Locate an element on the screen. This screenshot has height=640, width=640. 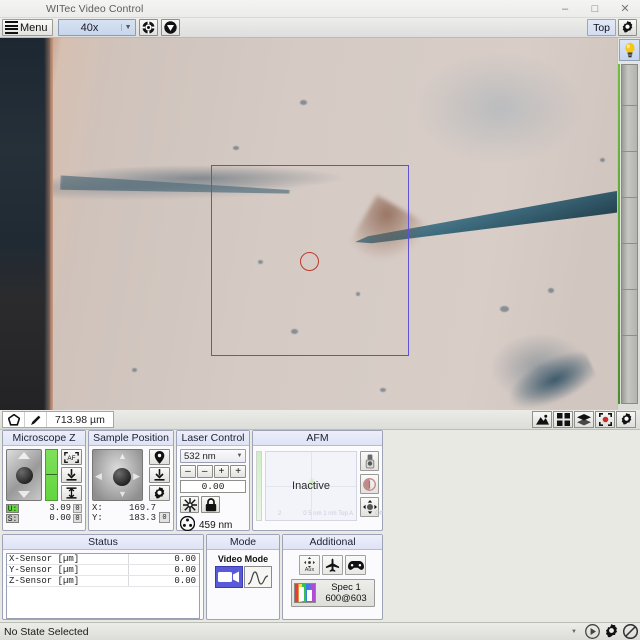
xy-move-down-button is located at coordinates (159, 475).